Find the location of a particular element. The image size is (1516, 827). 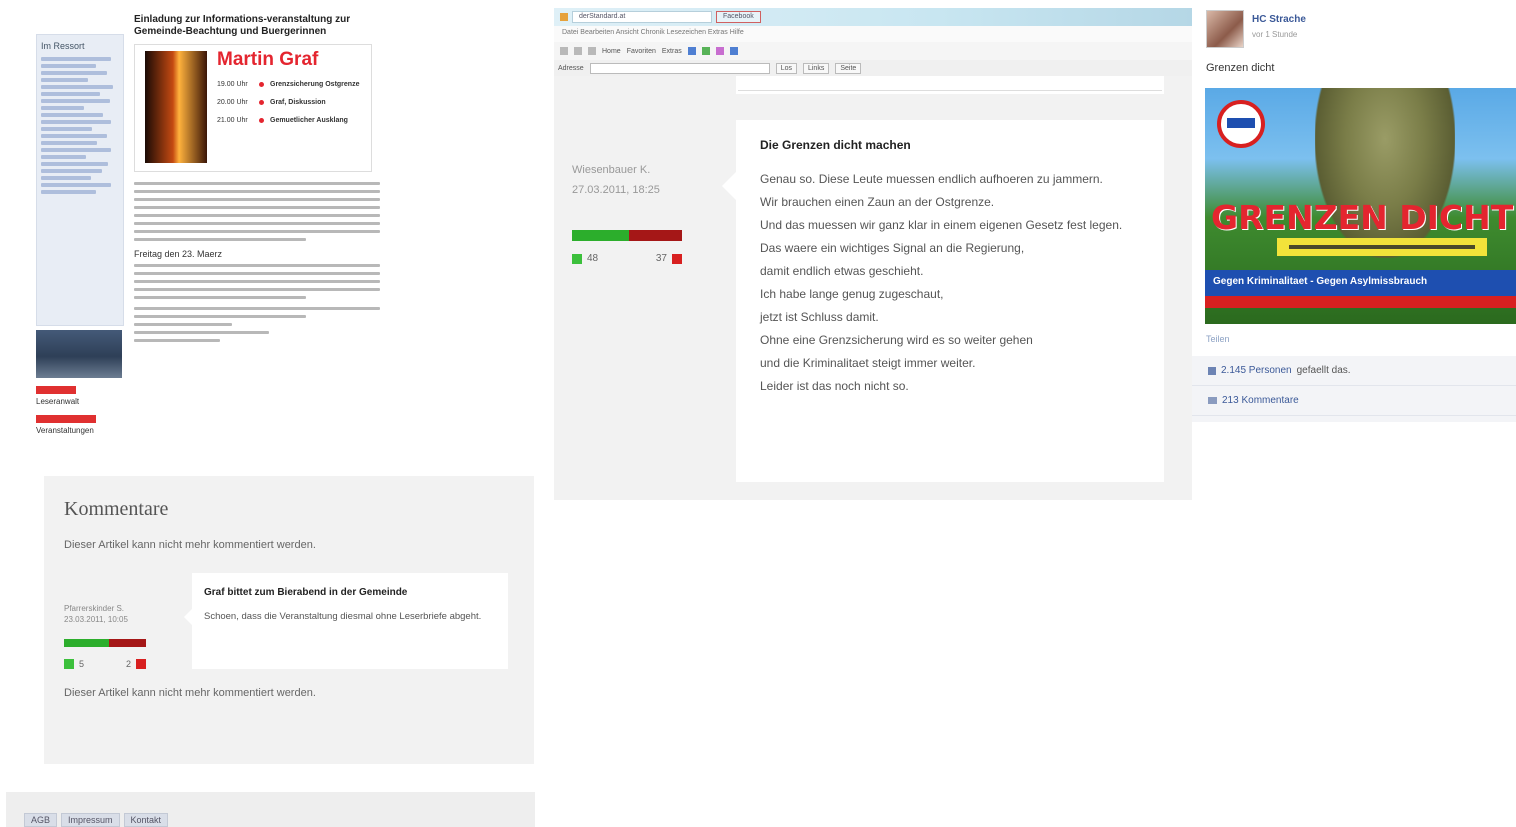

vote-up: 5 is located at coordinates (74, 664).